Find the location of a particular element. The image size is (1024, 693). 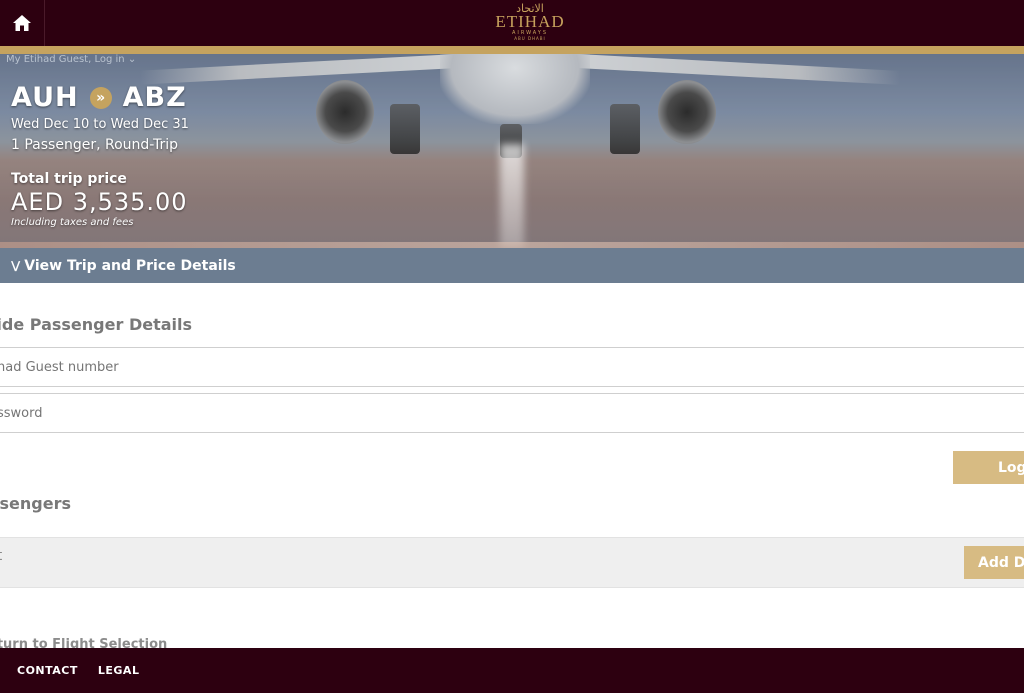

login-button-label: Log is located at coordinates (1011, 467).